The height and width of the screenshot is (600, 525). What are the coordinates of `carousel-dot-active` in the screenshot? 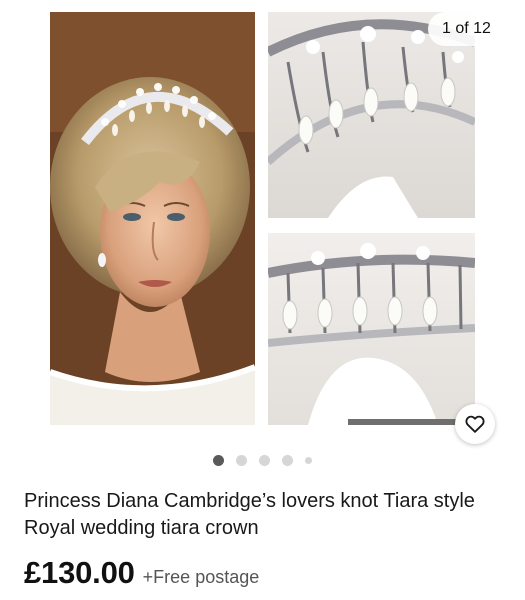 It's located at (218, 460).